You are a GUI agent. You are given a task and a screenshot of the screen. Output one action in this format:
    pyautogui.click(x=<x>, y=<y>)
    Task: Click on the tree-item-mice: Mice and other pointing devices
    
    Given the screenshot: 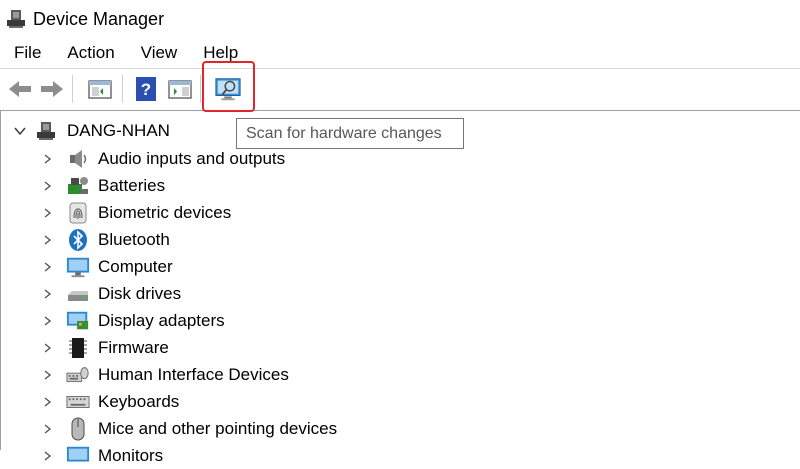 What is the action you would take?
    pyautogui.click(x=189, y=428)
    